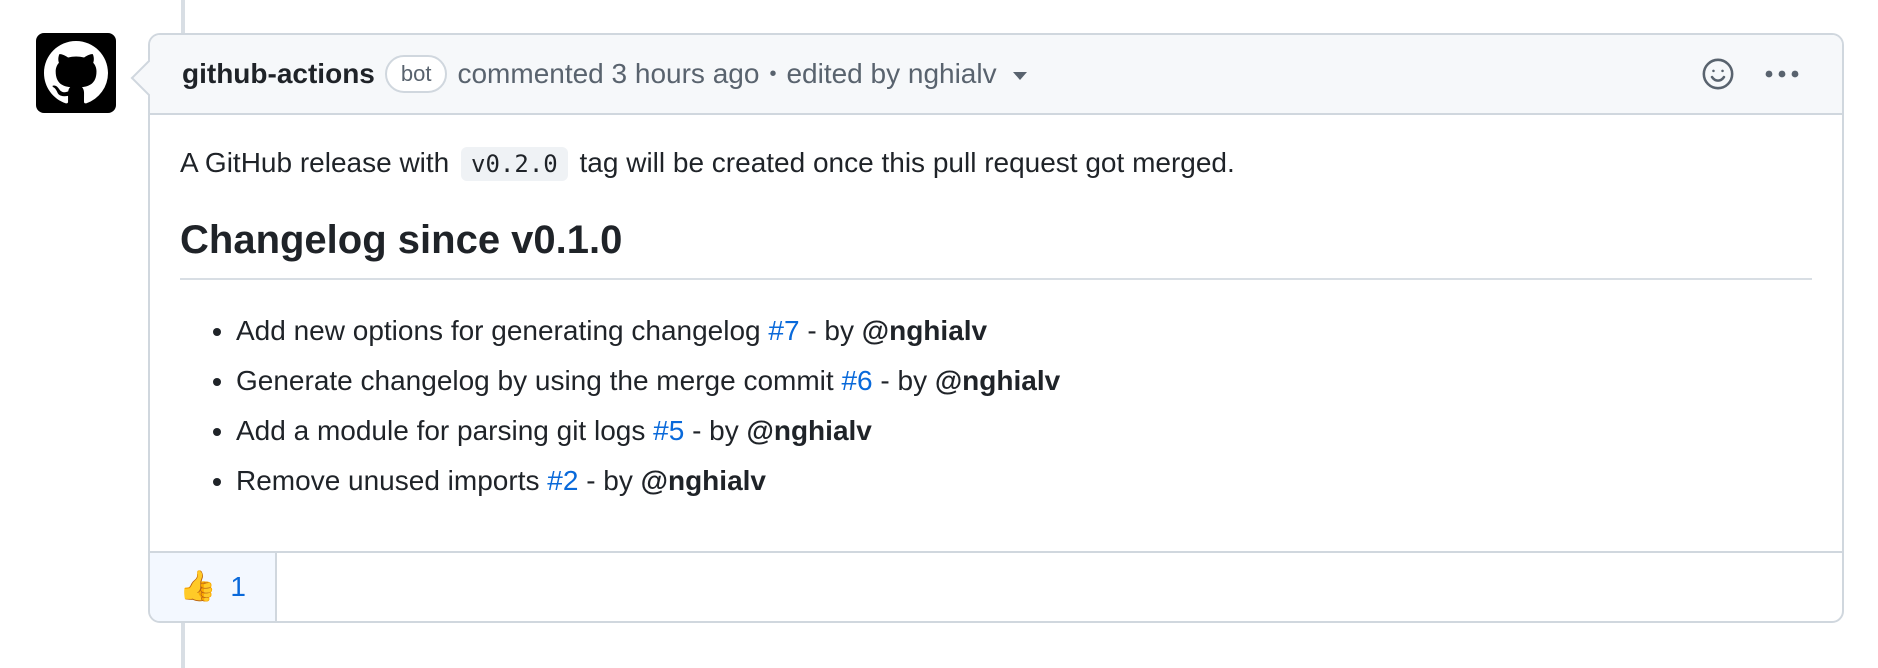 This screenshot has height=668, width=1878. I want to click on pr-link: #5, so click(668, 430).